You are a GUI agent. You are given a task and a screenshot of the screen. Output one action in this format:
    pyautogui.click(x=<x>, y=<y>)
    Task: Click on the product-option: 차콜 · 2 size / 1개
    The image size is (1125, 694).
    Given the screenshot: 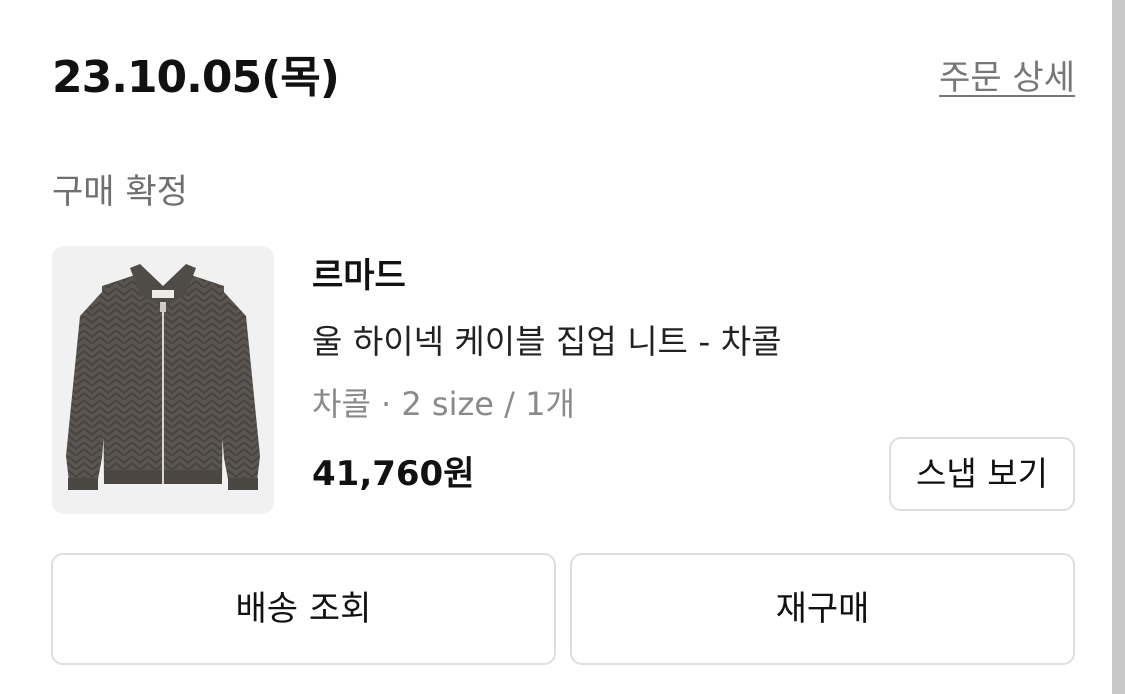 What is the action you would take?
    pyautogui.click(x=443, y=404)
    